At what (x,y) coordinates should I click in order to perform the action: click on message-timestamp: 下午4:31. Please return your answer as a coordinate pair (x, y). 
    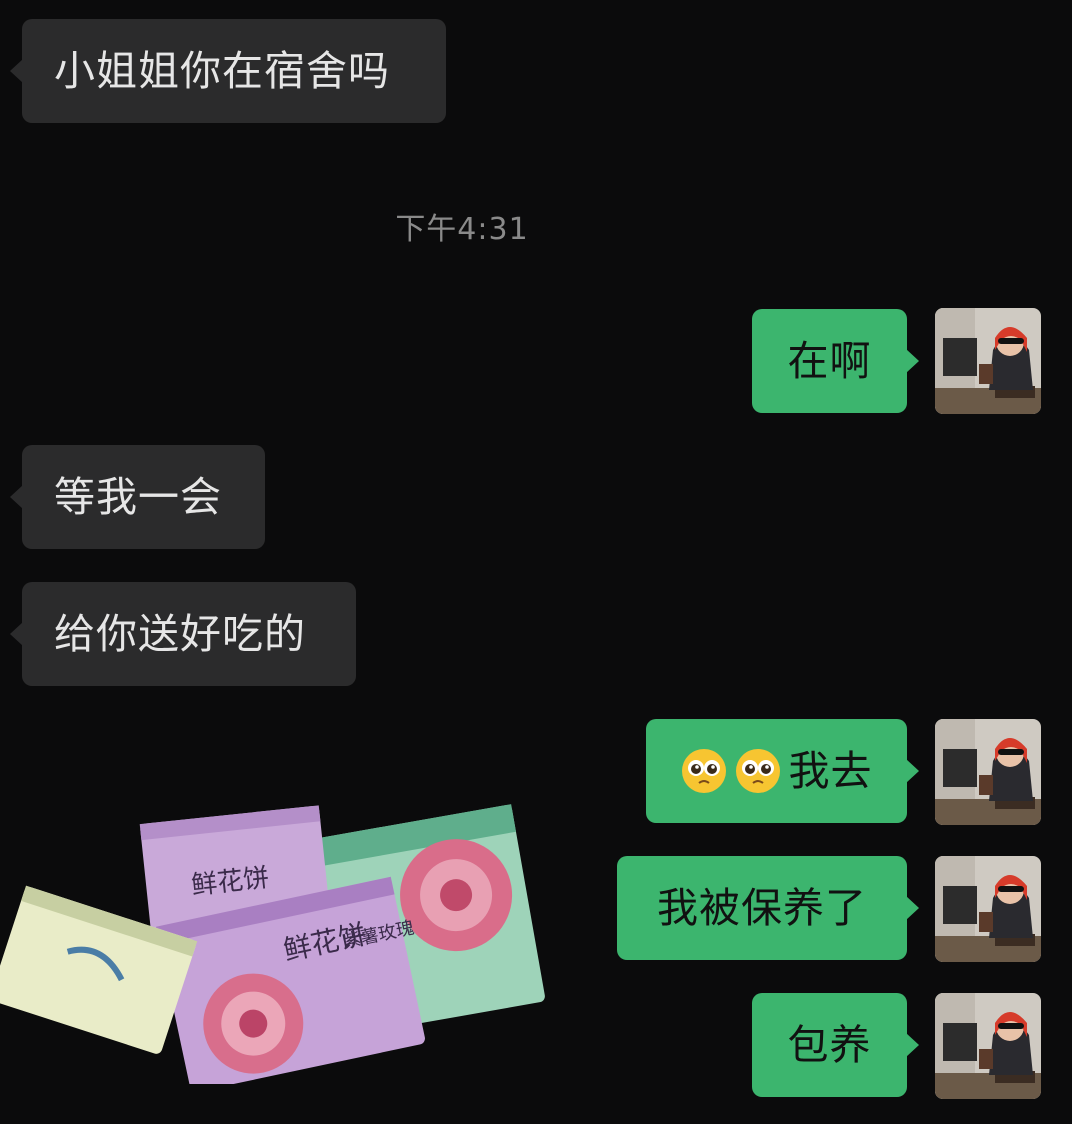
    Looking at the image, I should click on (462, 229).